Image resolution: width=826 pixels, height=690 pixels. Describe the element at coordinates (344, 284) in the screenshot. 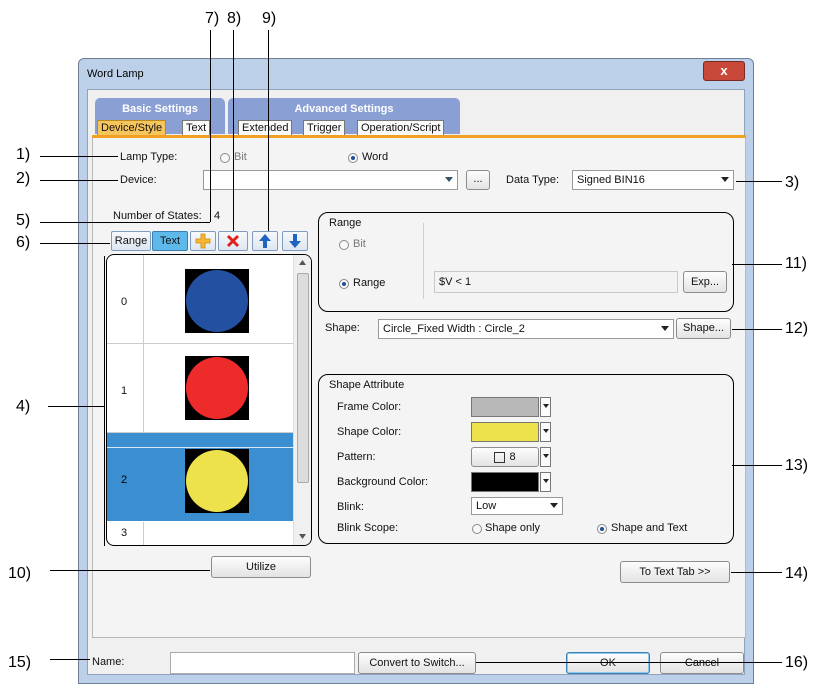

I see `range-range-radio` at that location.